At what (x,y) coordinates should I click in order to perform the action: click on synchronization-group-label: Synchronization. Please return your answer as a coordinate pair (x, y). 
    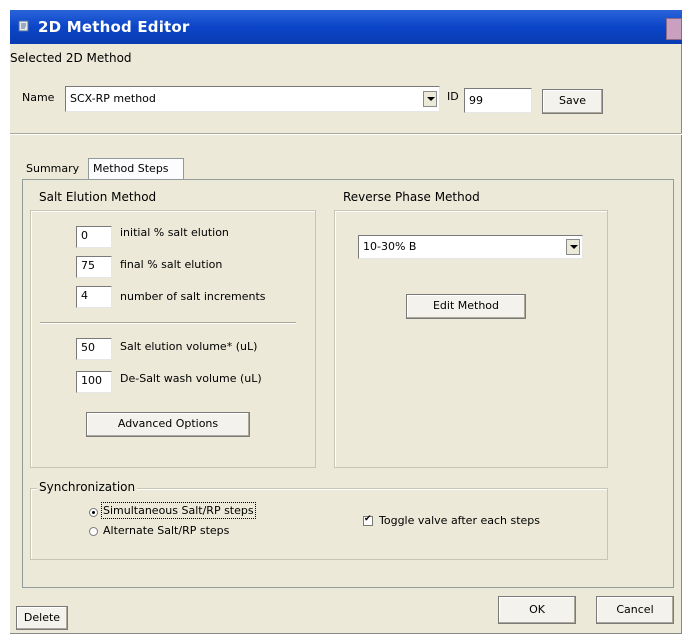
    Looking at the image, I should click on (87, 487).